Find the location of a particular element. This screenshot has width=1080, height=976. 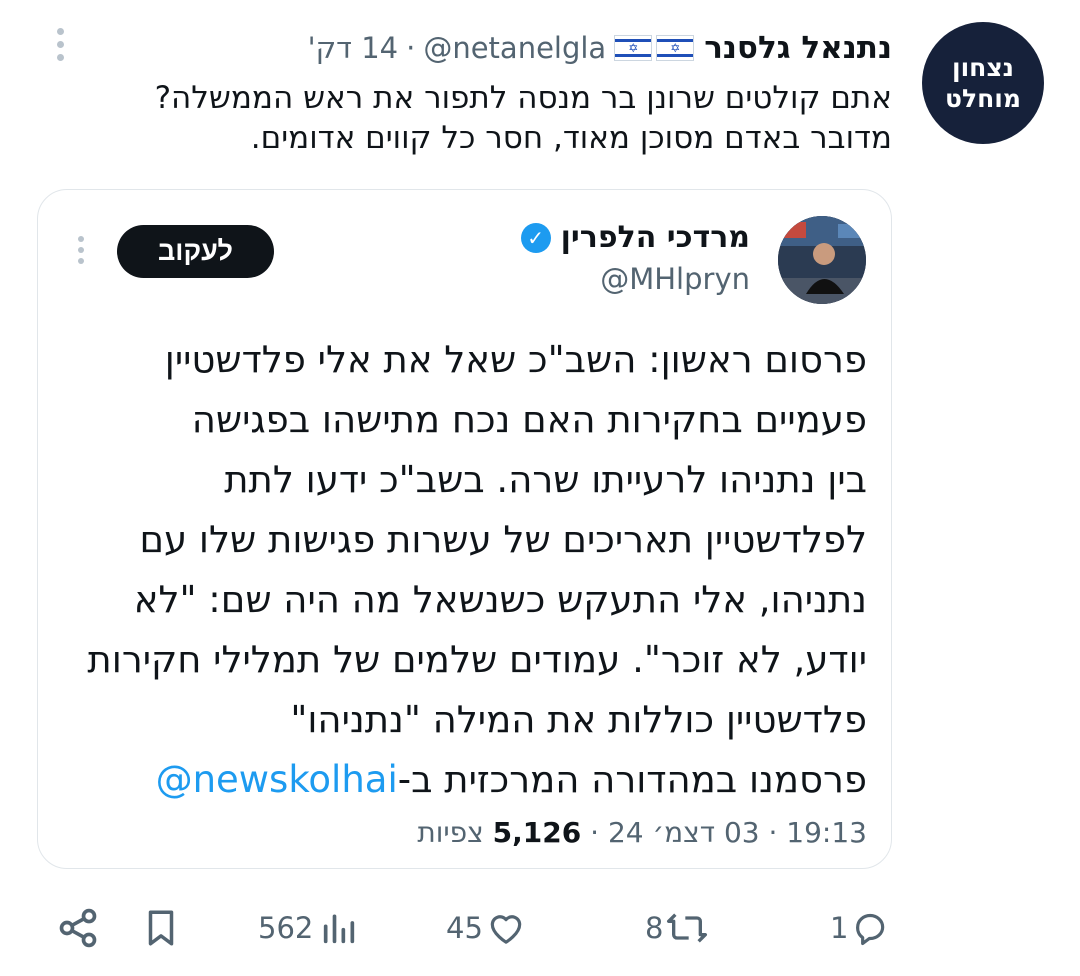

author-avatar: נצחון מוחלט is located at coordinates (983, 83).